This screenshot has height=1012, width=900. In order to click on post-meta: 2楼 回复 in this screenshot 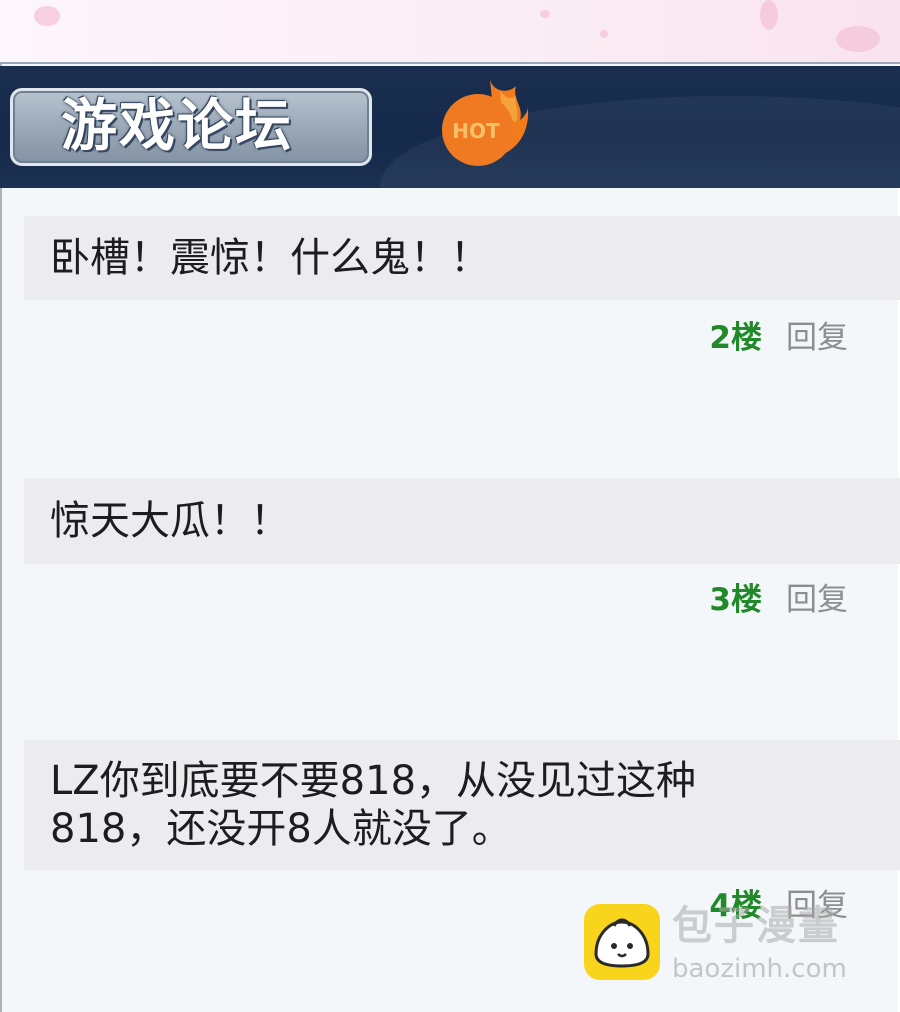, I will do `click(778, 334)`.